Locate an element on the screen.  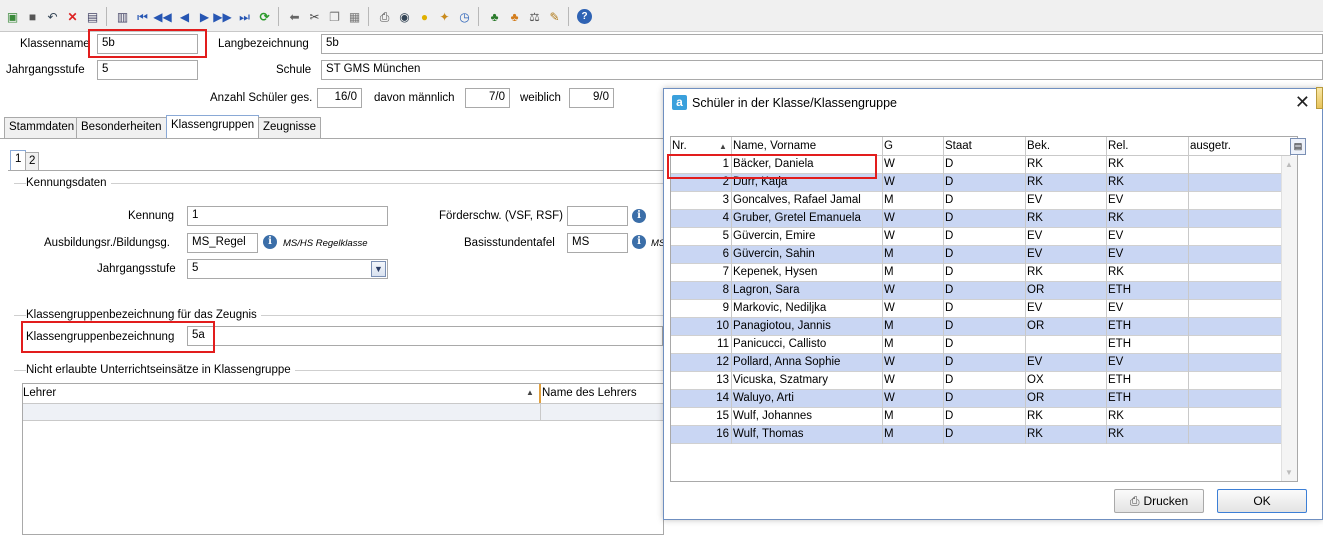
basis-info-icon: i is located at coordinates (639, 242).